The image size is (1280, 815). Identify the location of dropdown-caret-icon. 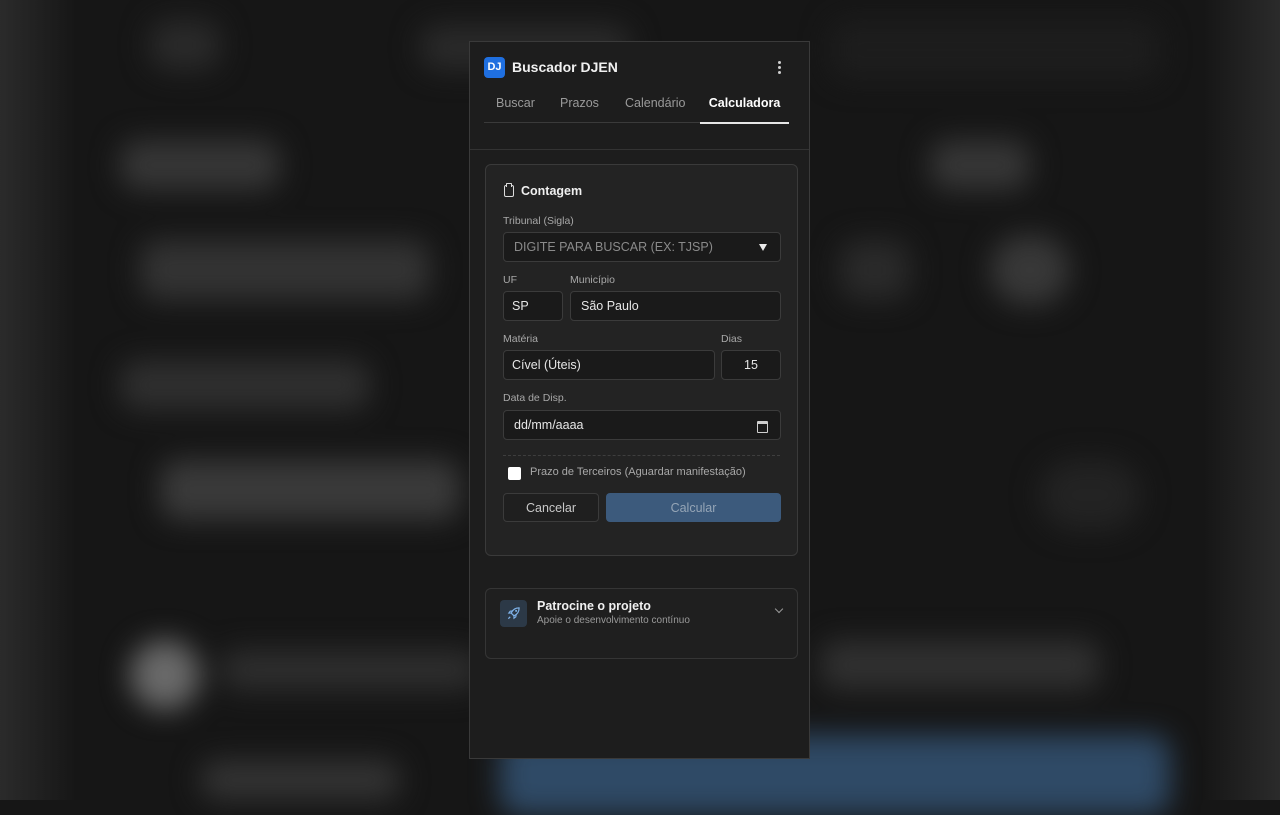
(763, 247).